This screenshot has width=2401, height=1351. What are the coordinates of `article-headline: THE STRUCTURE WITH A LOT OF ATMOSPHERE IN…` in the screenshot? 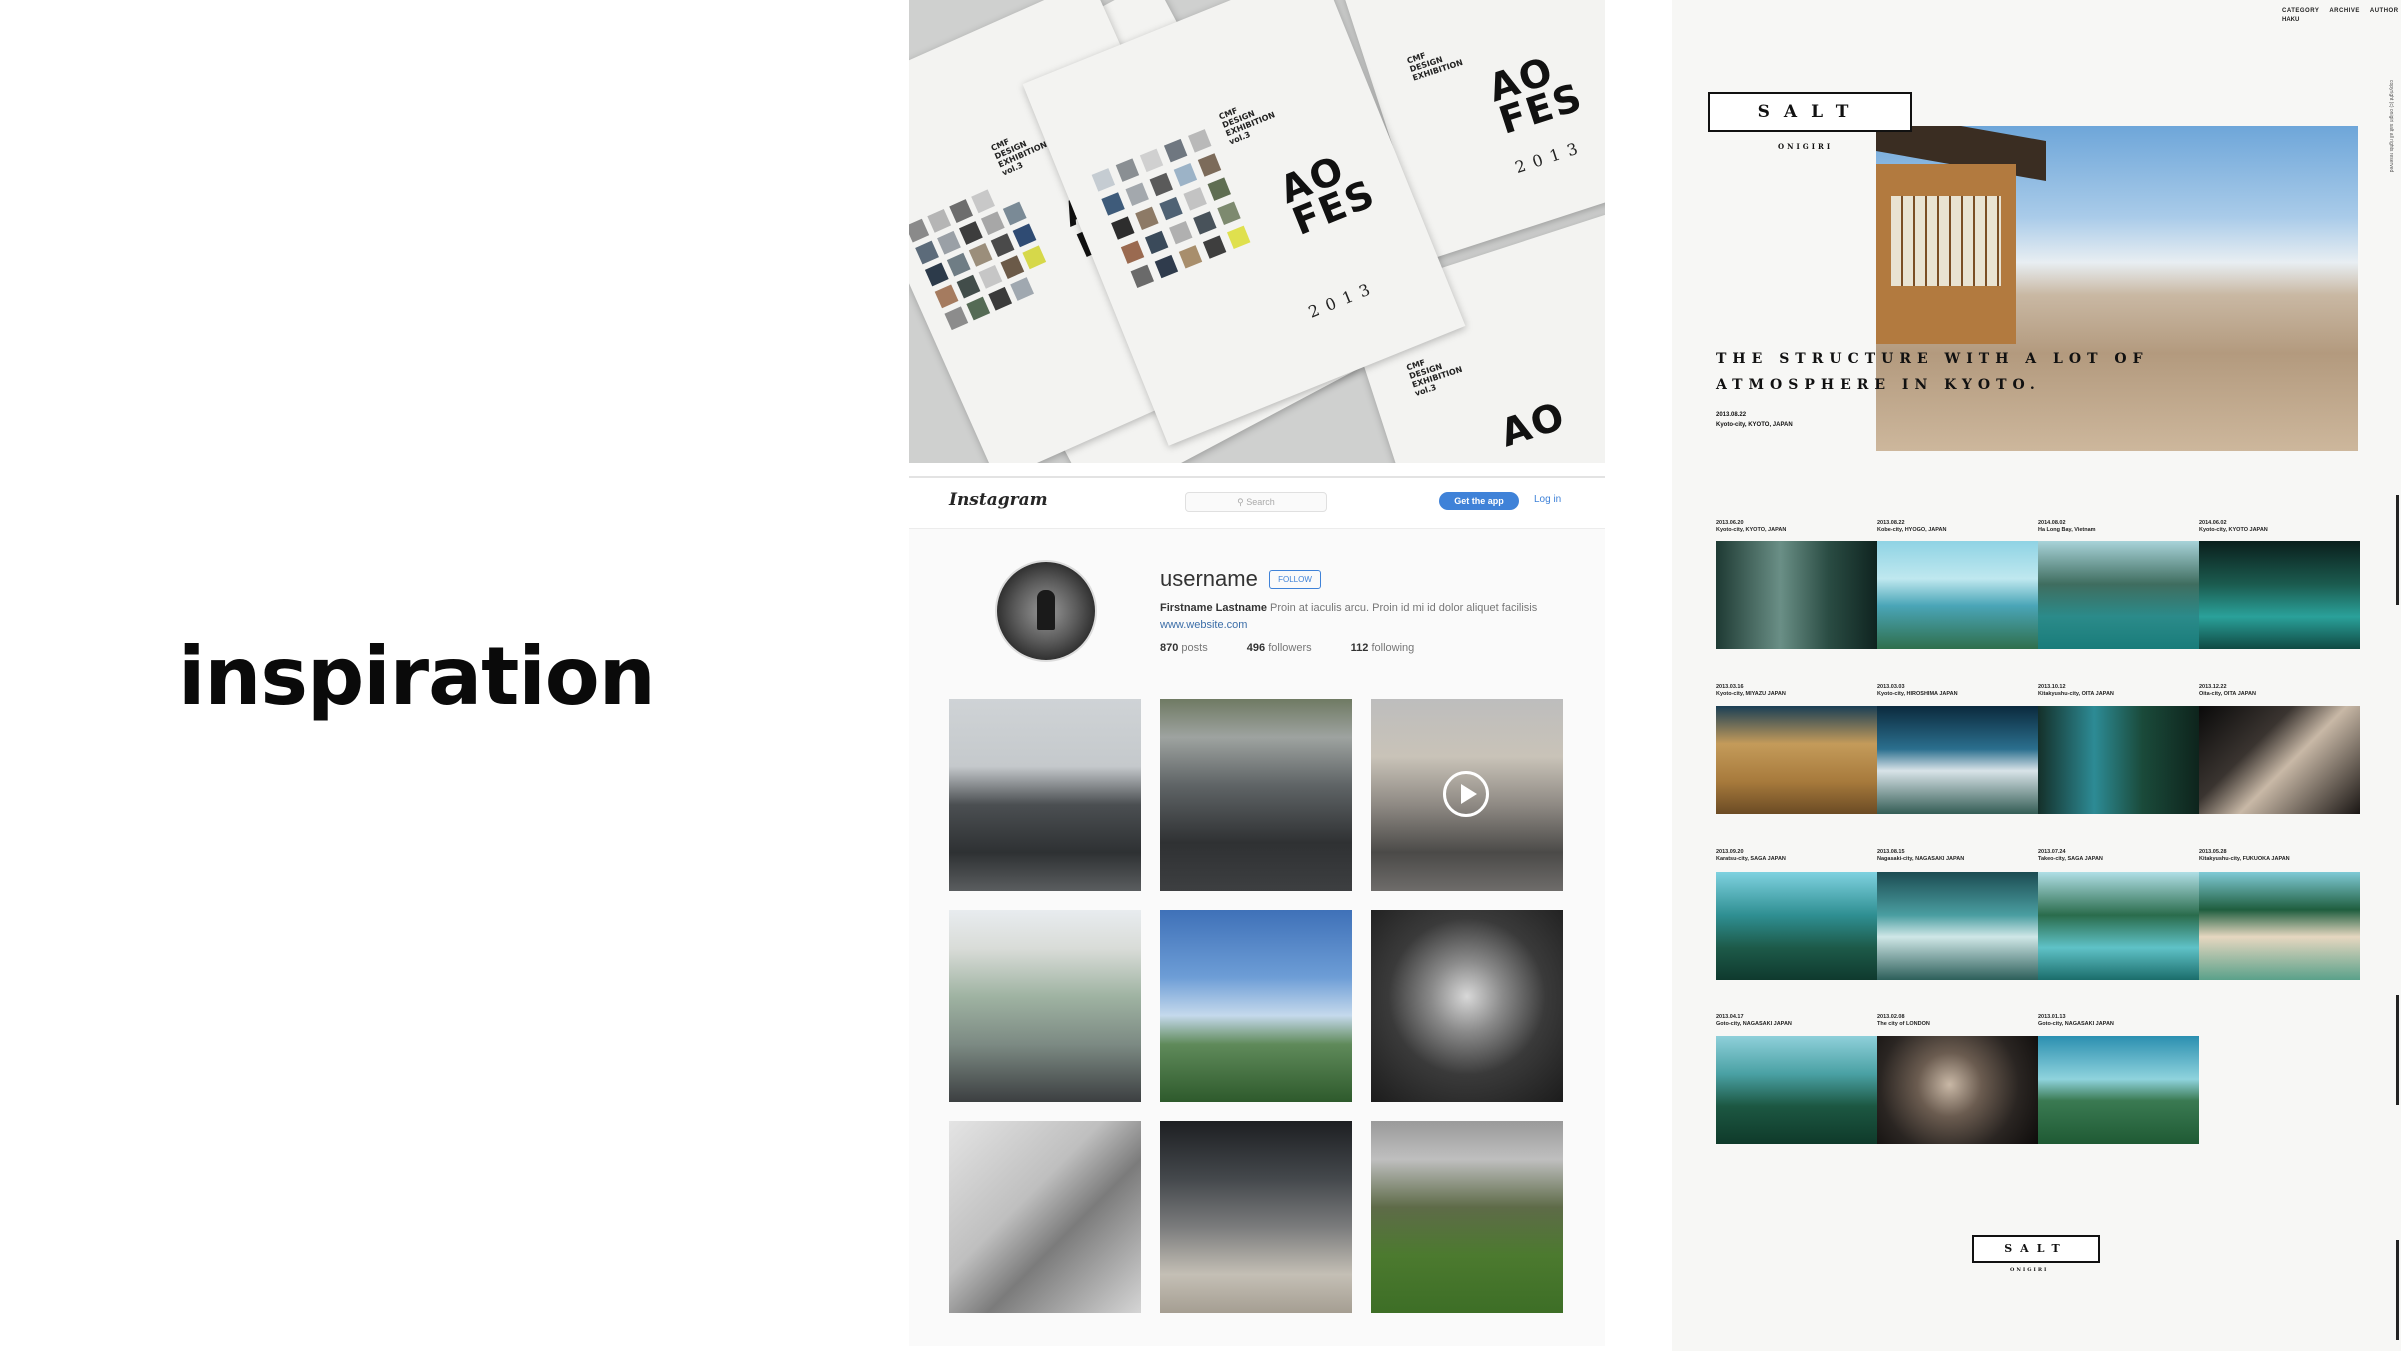 It's located at (1932, 372).